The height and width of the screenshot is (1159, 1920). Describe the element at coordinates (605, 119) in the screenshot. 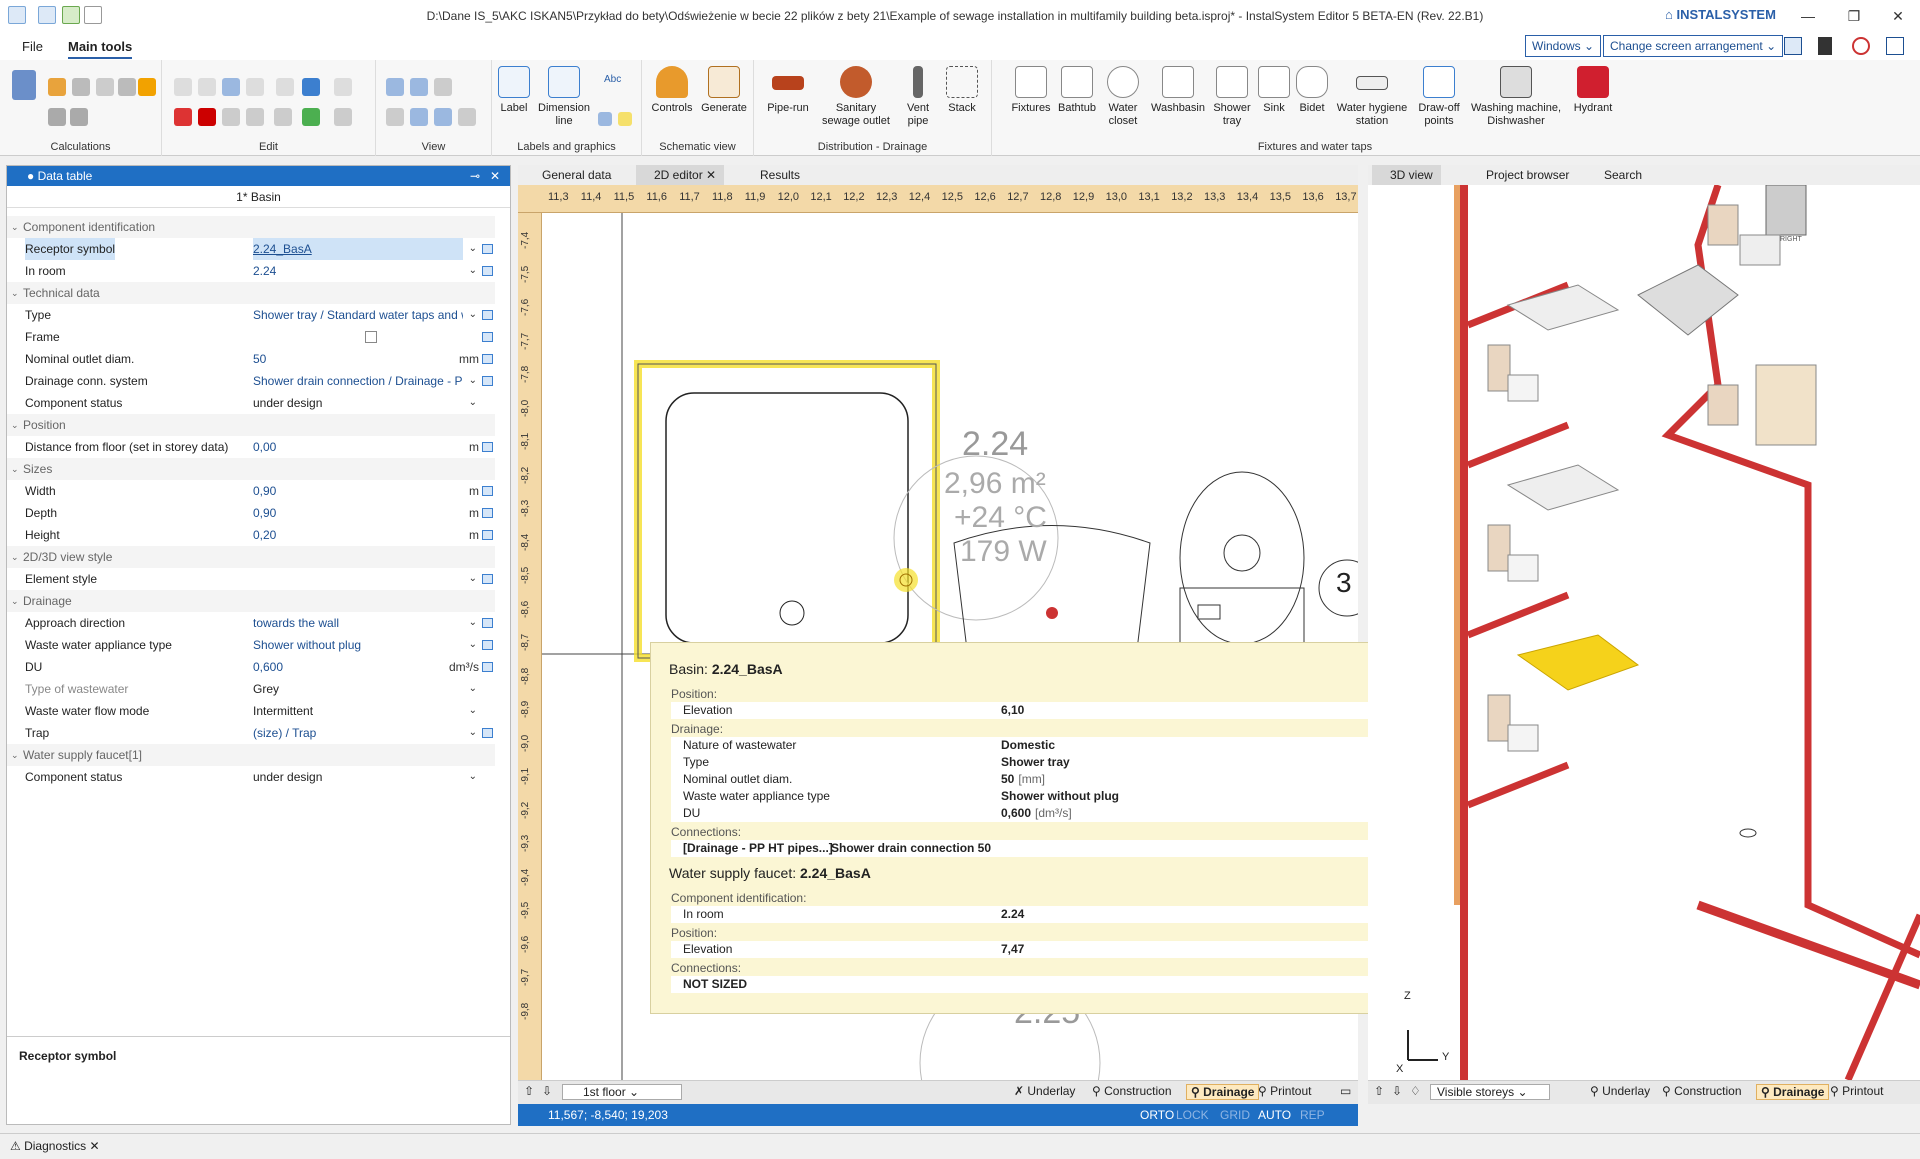

I see `graphics-icon` at that location.